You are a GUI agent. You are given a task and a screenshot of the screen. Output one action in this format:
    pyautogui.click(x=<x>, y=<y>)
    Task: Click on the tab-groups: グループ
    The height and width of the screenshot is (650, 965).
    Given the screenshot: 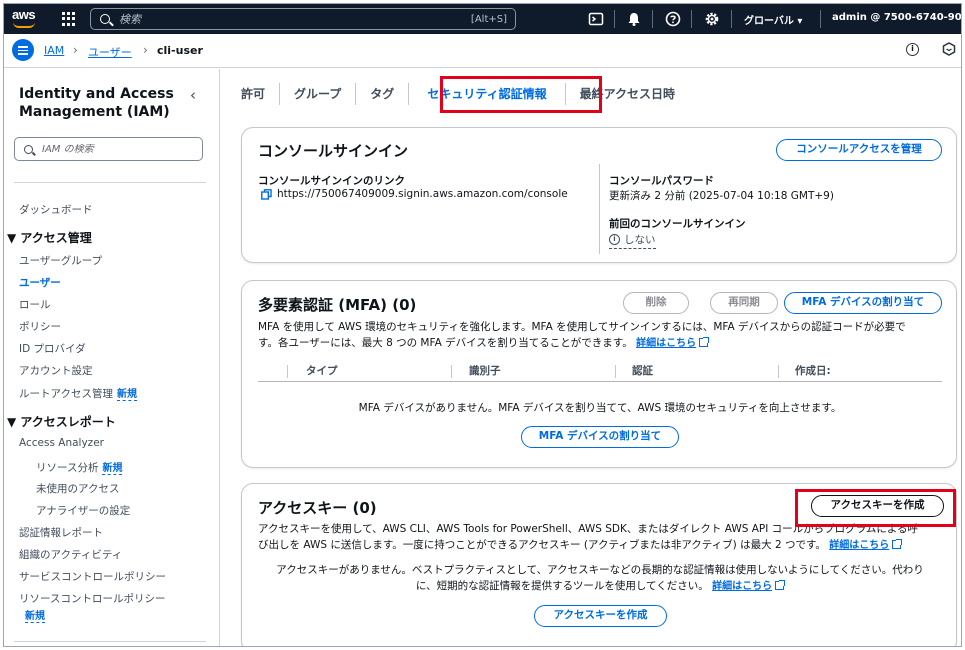 What is the action you would take?
    pyautogui.click(x=318, y=94)
    